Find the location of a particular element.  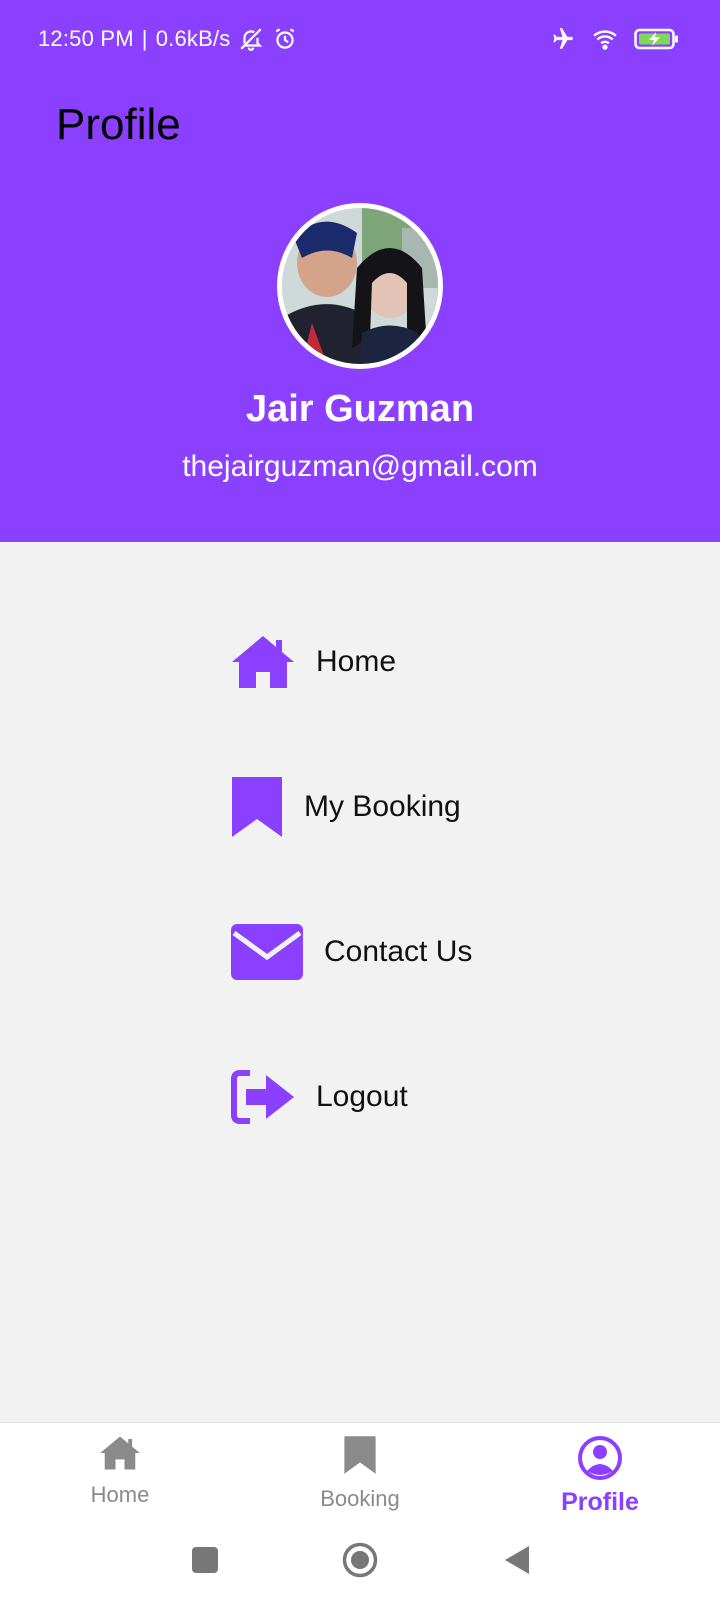

status-left: 12:50 PM | 0.6kB/s is located at coordinates (168, 39).